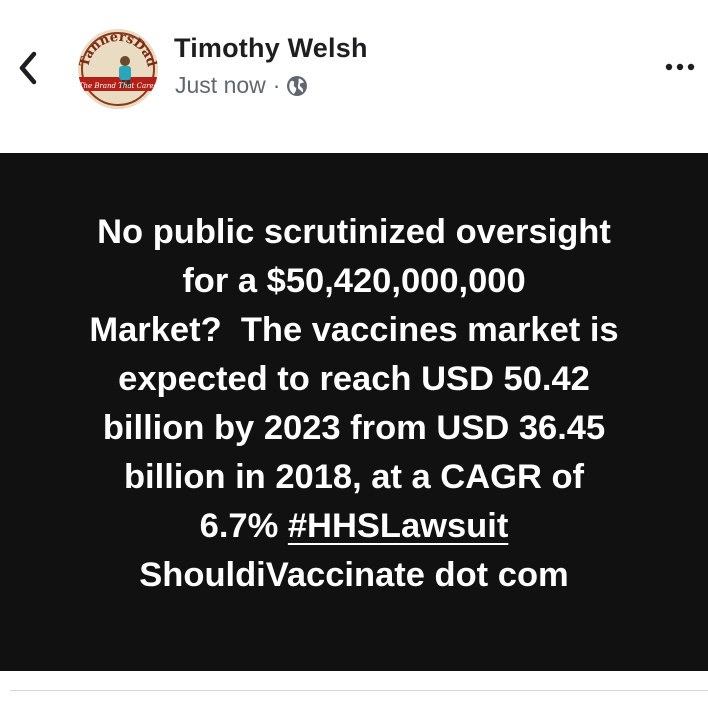  I want to click on post-text-line: ShouldiVaccinate dot com, so click(354, 575).